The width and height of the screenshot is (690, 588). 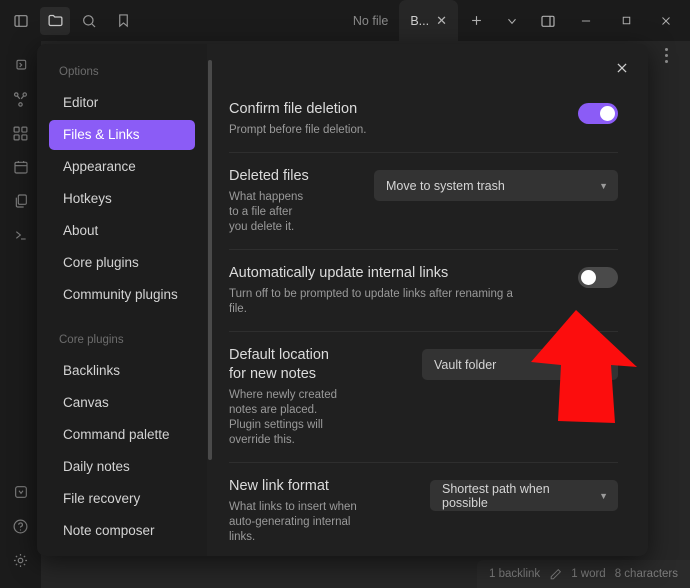 I want to click on setting-control: Move to system trash ▼, so click(x=496, y=184).